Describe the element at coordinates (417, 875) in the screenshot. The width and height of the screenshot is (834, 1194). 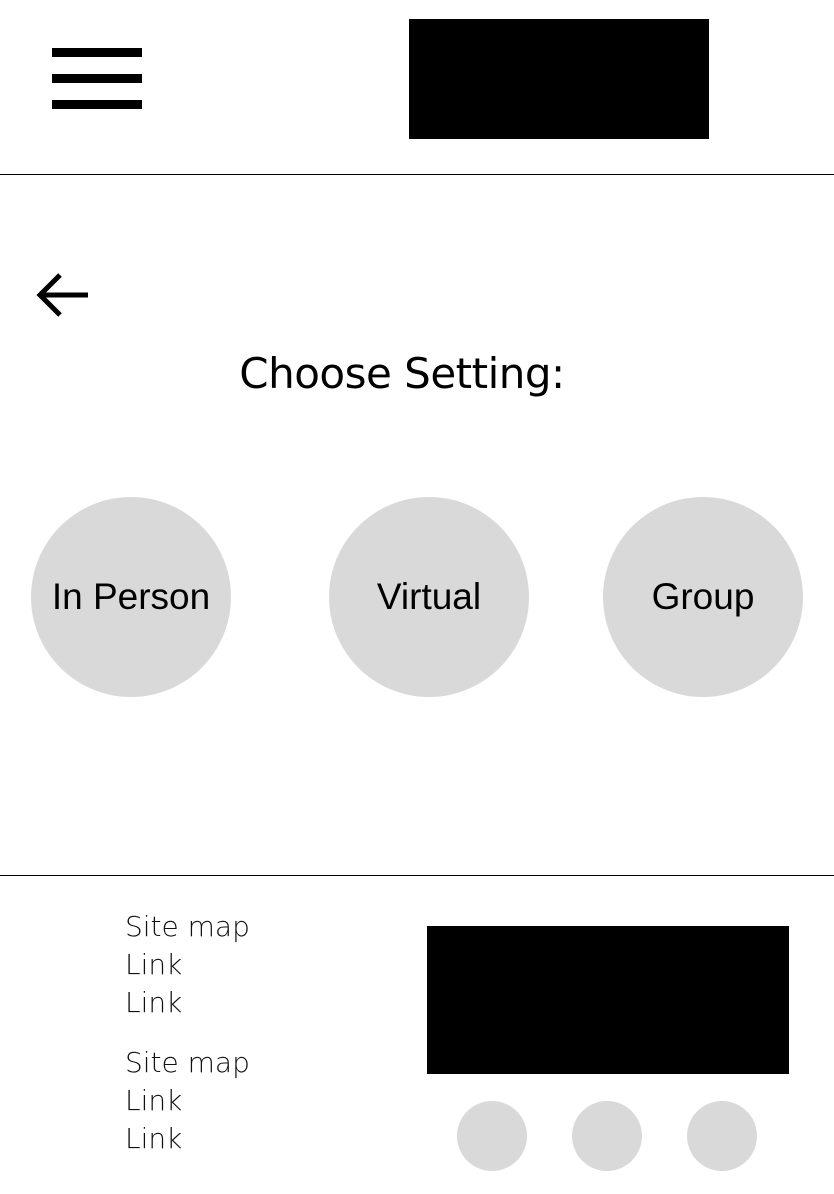
I see `footer-divider` at that location.